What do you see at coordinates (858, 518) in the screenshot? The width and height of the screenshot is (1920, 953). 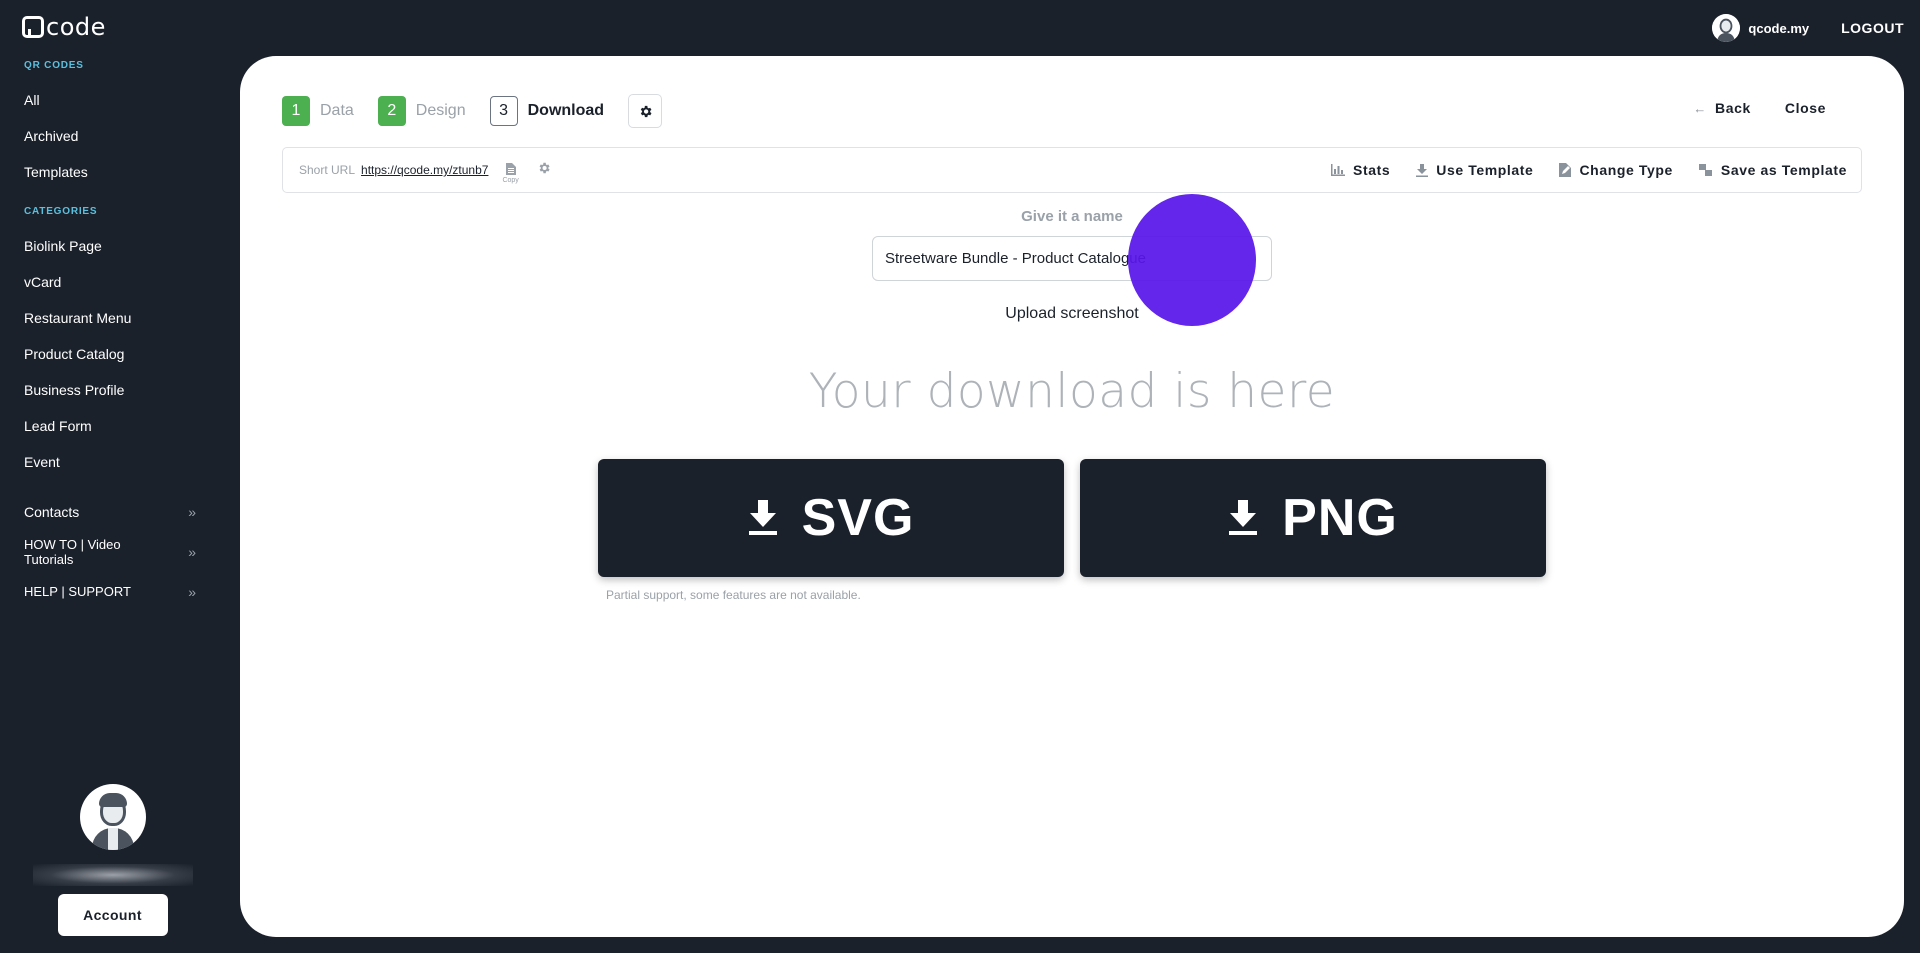 I see `svg-label: SVG` at bounding box center [858, 518].